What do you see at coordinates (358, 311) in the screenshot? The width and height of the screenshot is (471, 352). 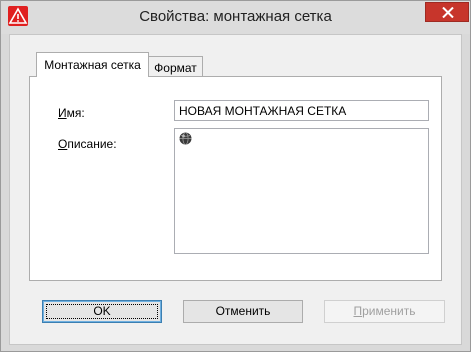 I see `apply-hotkey: П` at bounding box center [358, 311].